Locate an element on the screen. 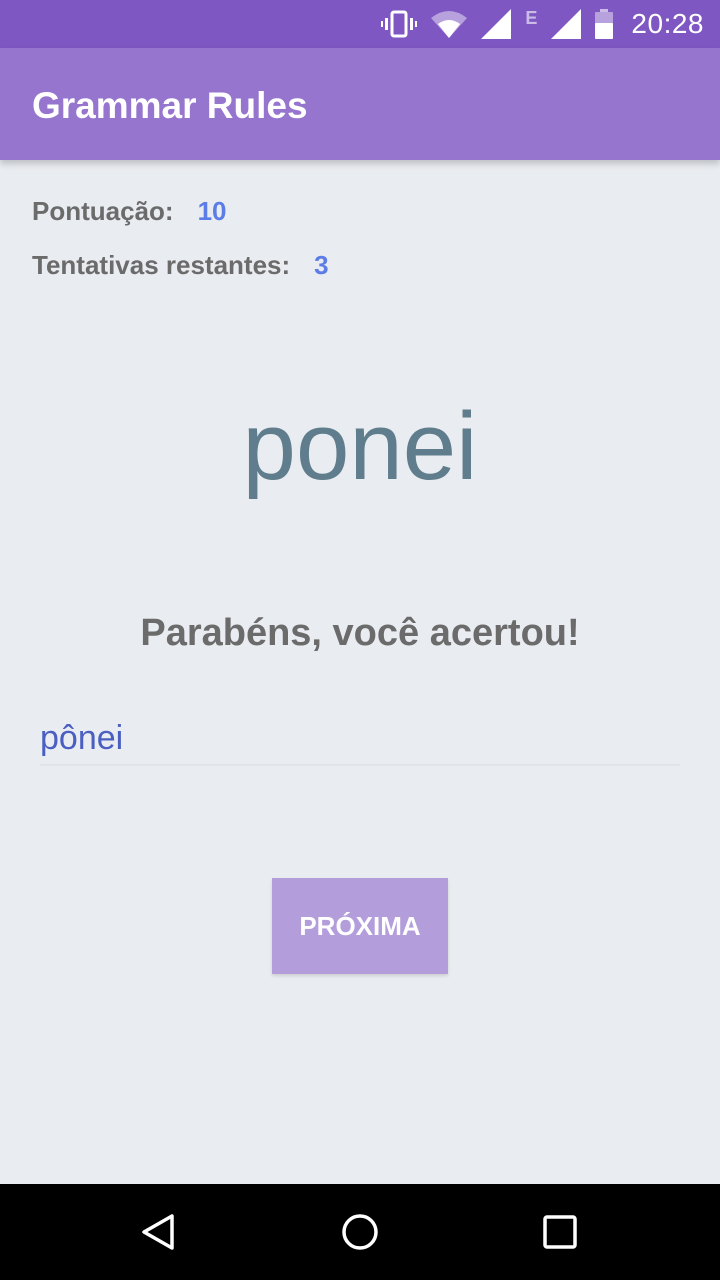  status-clock: 20:28 is located at coordinates (667, 23).